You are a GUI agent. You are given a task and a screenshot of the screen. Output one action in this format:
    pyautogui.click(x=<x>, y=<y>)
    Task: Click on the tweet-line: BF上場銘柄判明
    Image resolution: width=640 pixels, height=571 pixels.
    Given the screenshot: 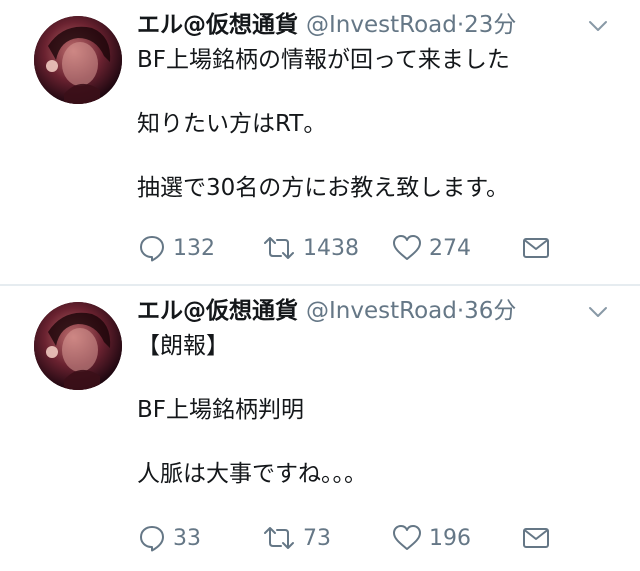 What is the action you would take?
    pyautogui.click(x=221, y=410)
    